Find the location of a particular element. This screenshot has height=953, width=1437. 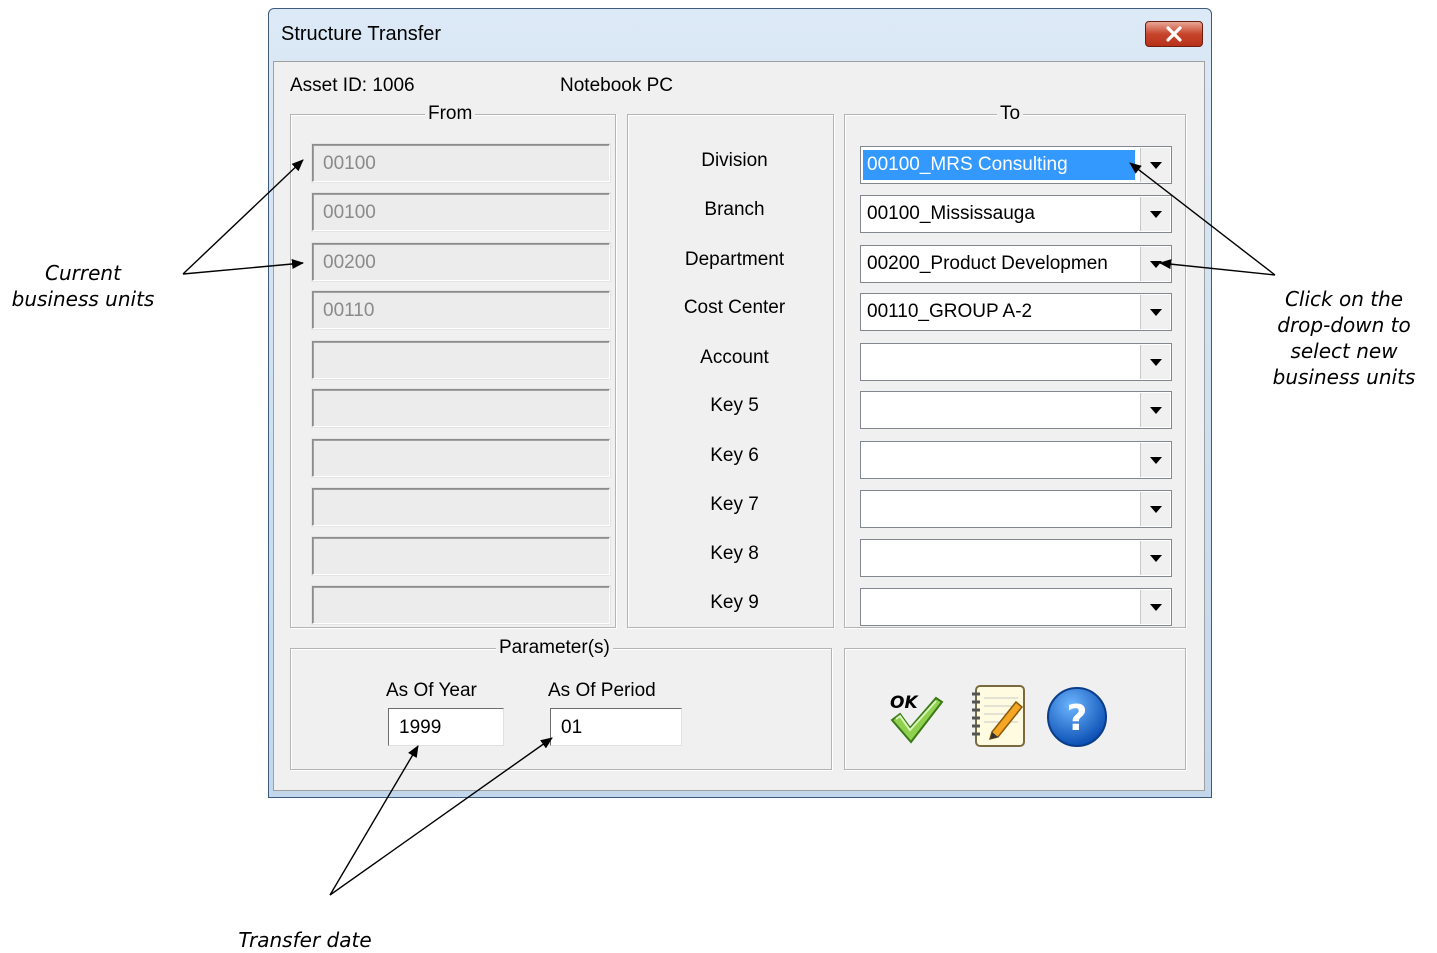

arrow-period is located at coordinates (441, 816).